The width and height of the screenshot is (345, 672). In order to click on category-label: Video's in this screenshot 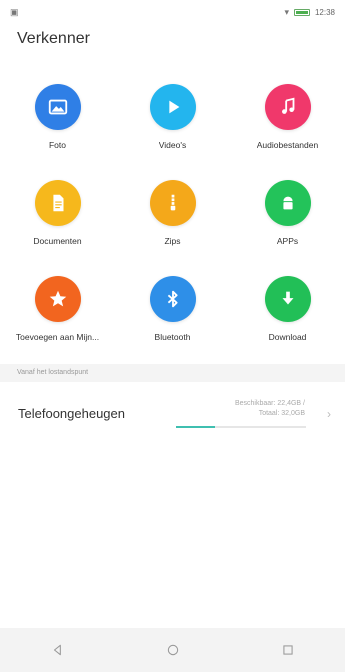, I will do `click(172, 145)`.